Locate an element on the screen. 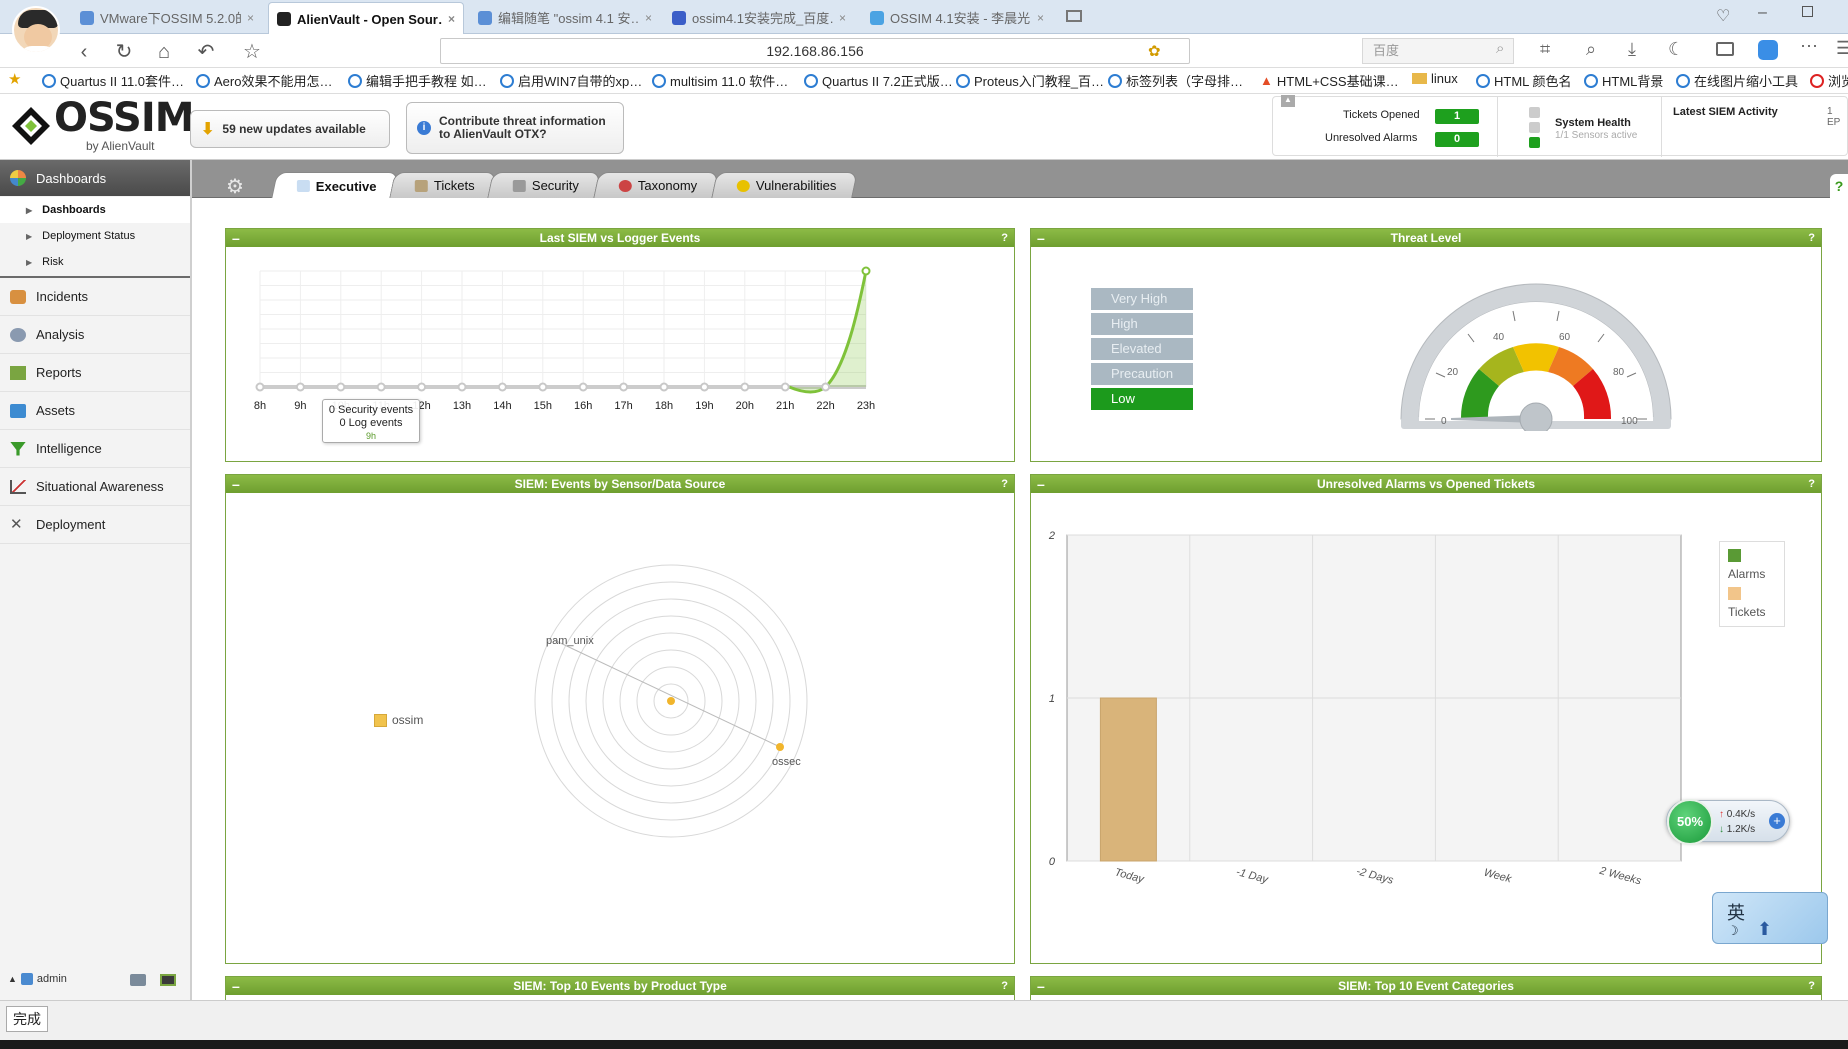 This screenshot has width=1848, height=1049. sidebar-sub-dashboards: ▶ Dashboards is located at coordinates (95, 210).